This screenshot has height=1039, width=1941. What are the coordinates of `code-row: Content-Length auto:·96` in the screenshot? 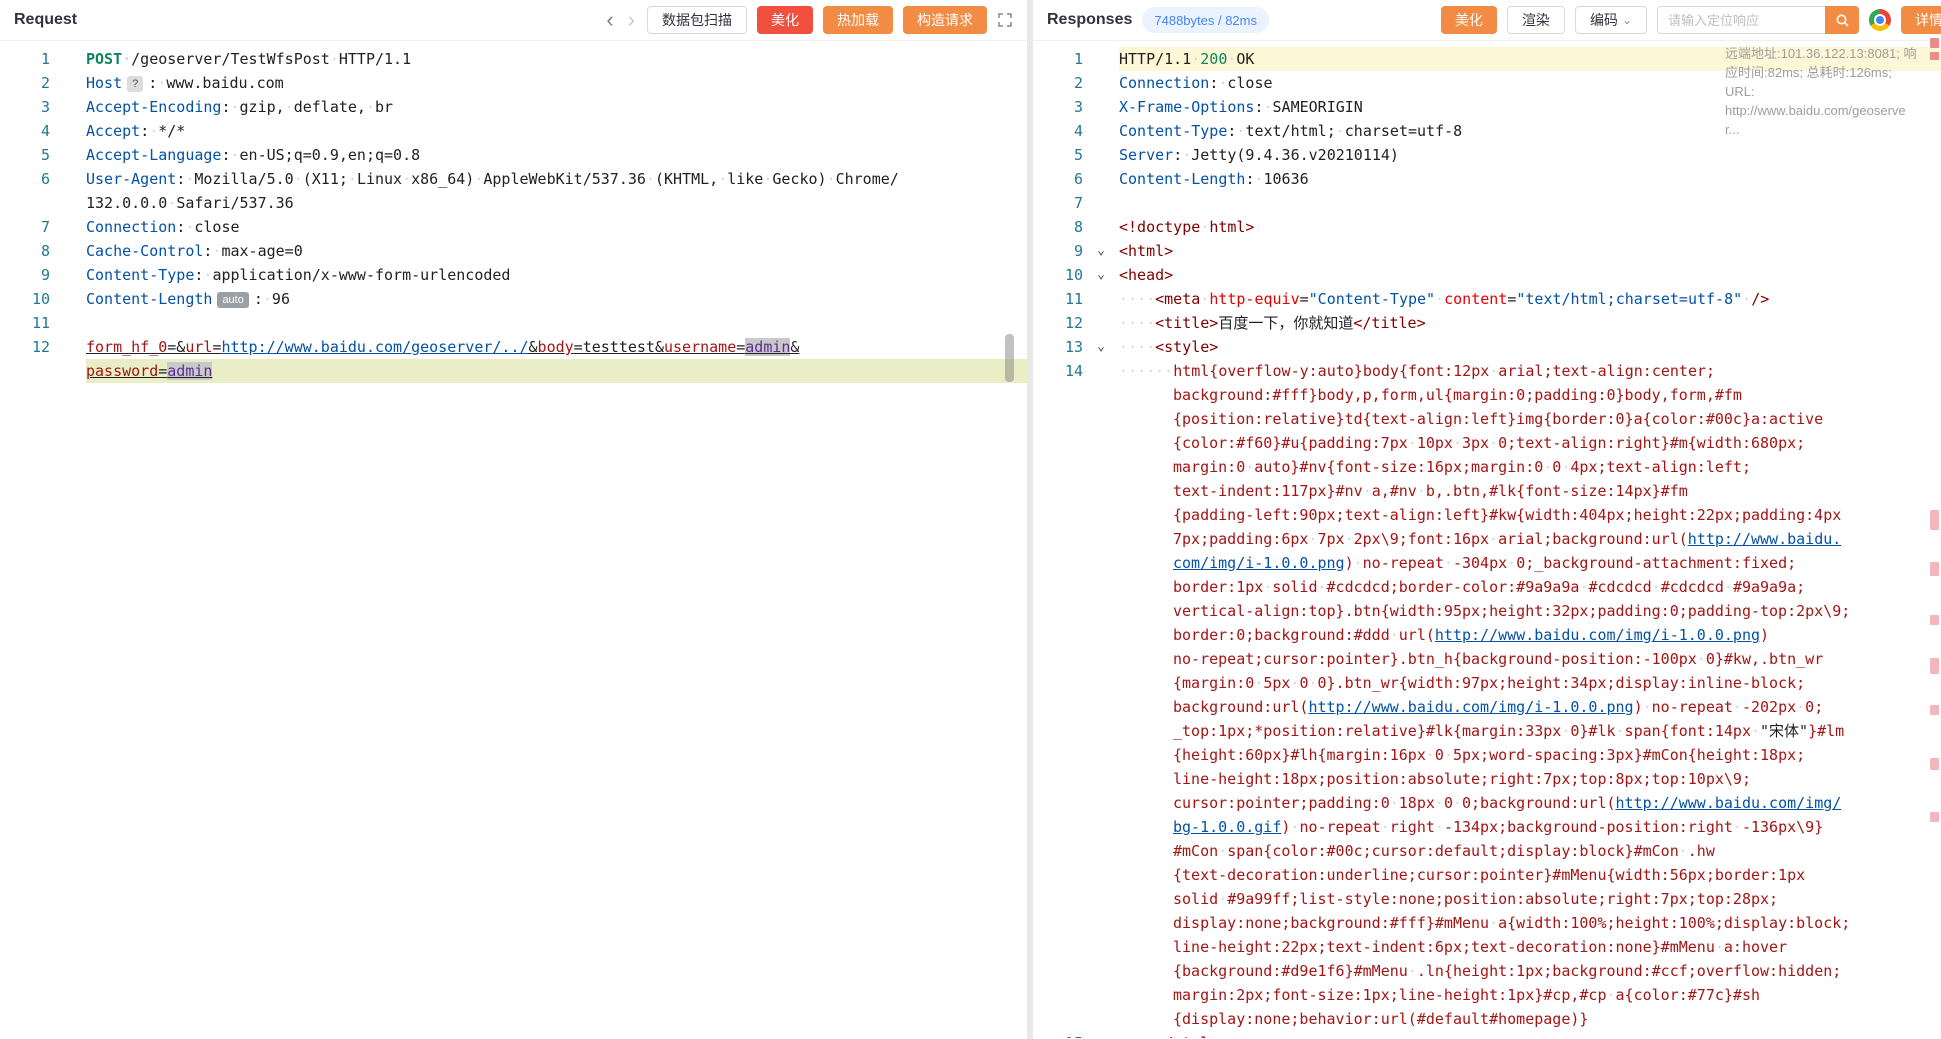 It's located at (556, 299).